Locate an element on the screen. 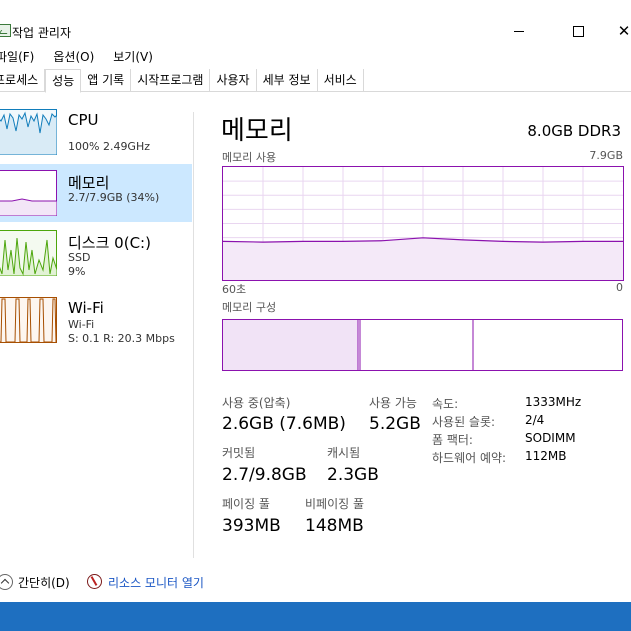 The image size is (631, 631). paged-pool-label: 페이징 풀 is located at coordinates (246, 504).